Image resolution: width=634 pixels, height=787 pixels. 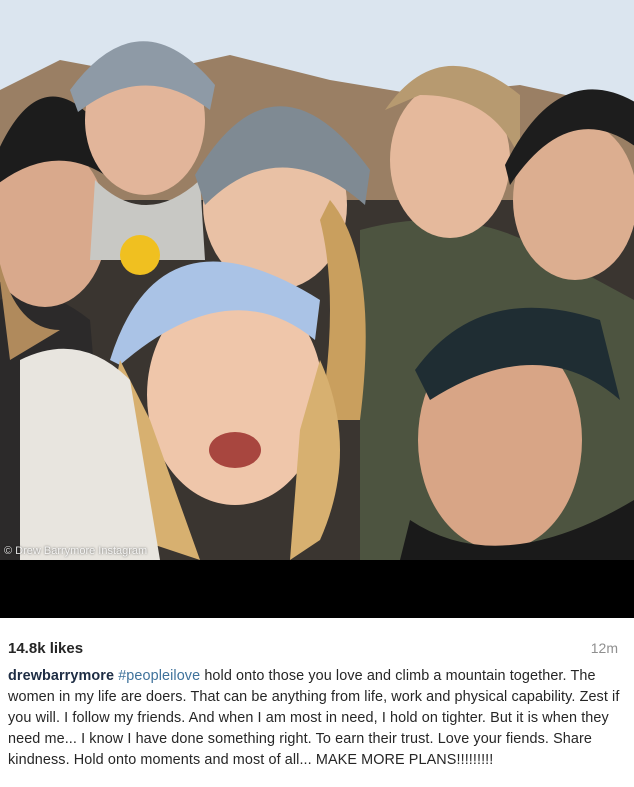 I want to click on photo-bottom-band, so click(x=317, y=589).